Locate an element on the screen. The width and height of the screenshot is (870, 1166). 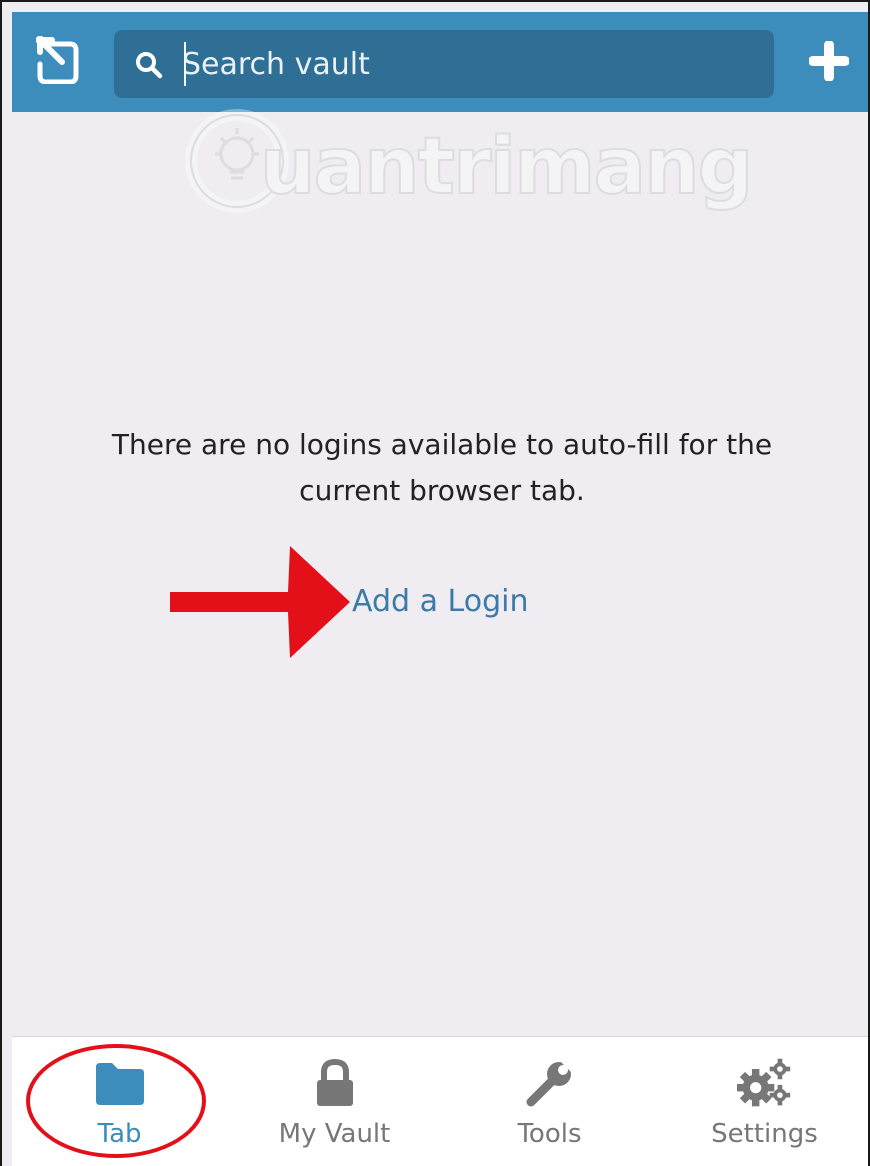
folder-icon is located at coordinates (120, 1083).